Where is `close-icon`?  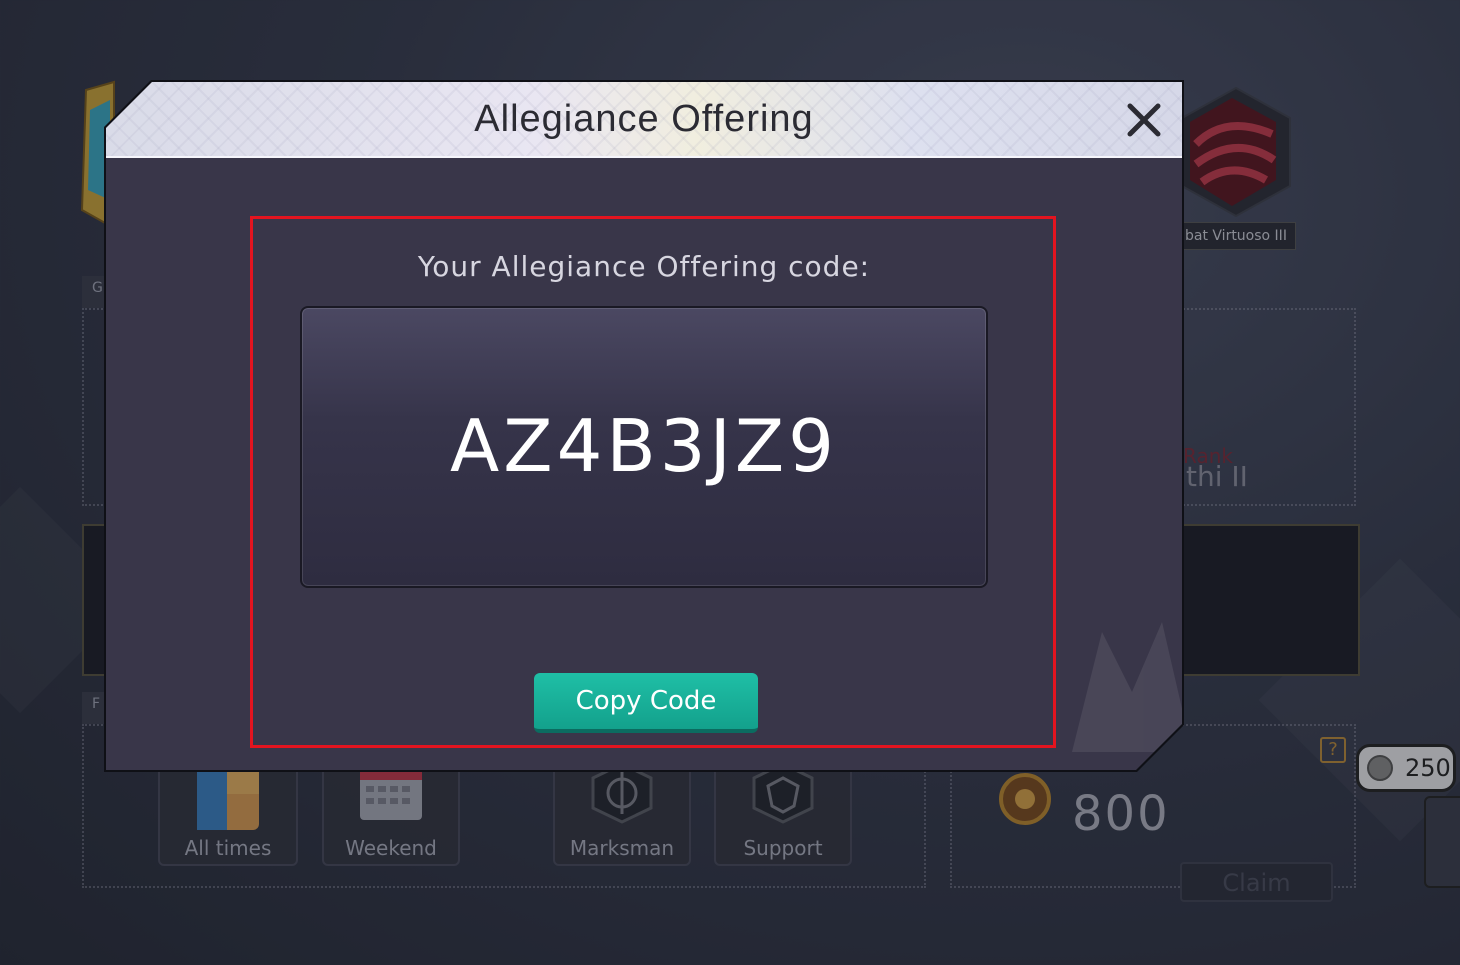
close-icon is located at coordinates (1144, 120).